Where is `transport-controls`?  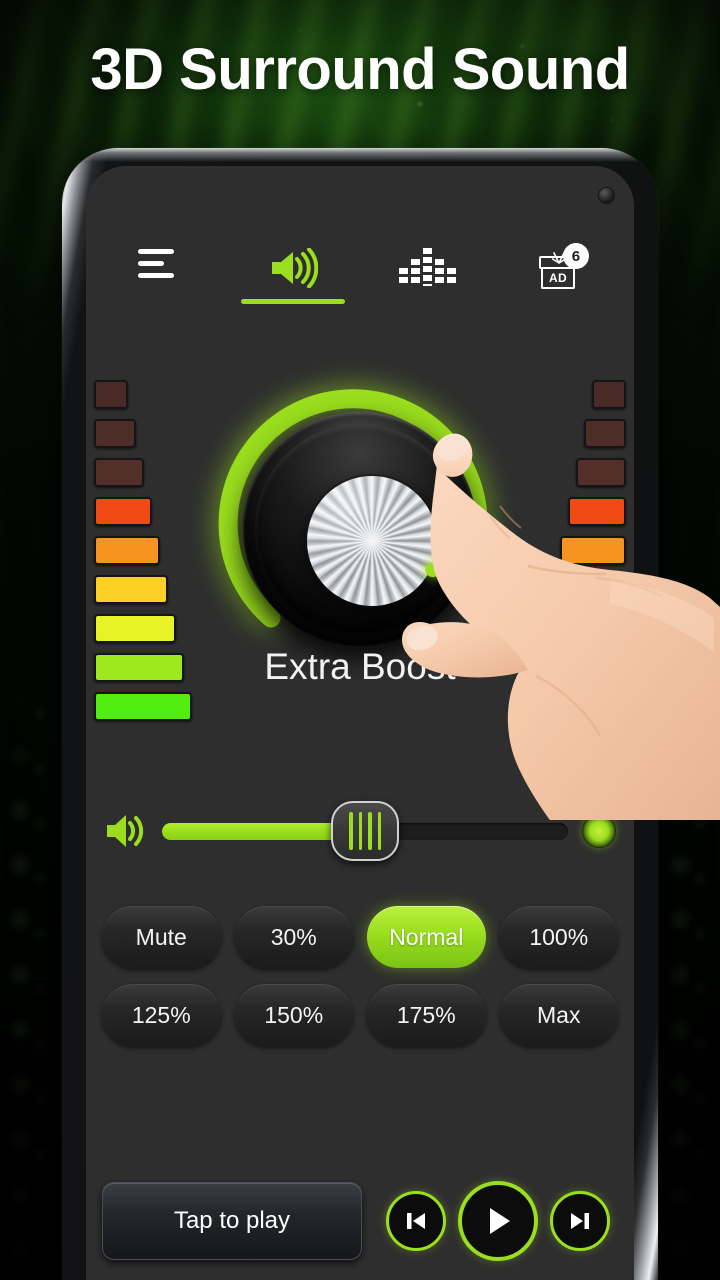
transport-controls is located at coordinates (498, 1221).